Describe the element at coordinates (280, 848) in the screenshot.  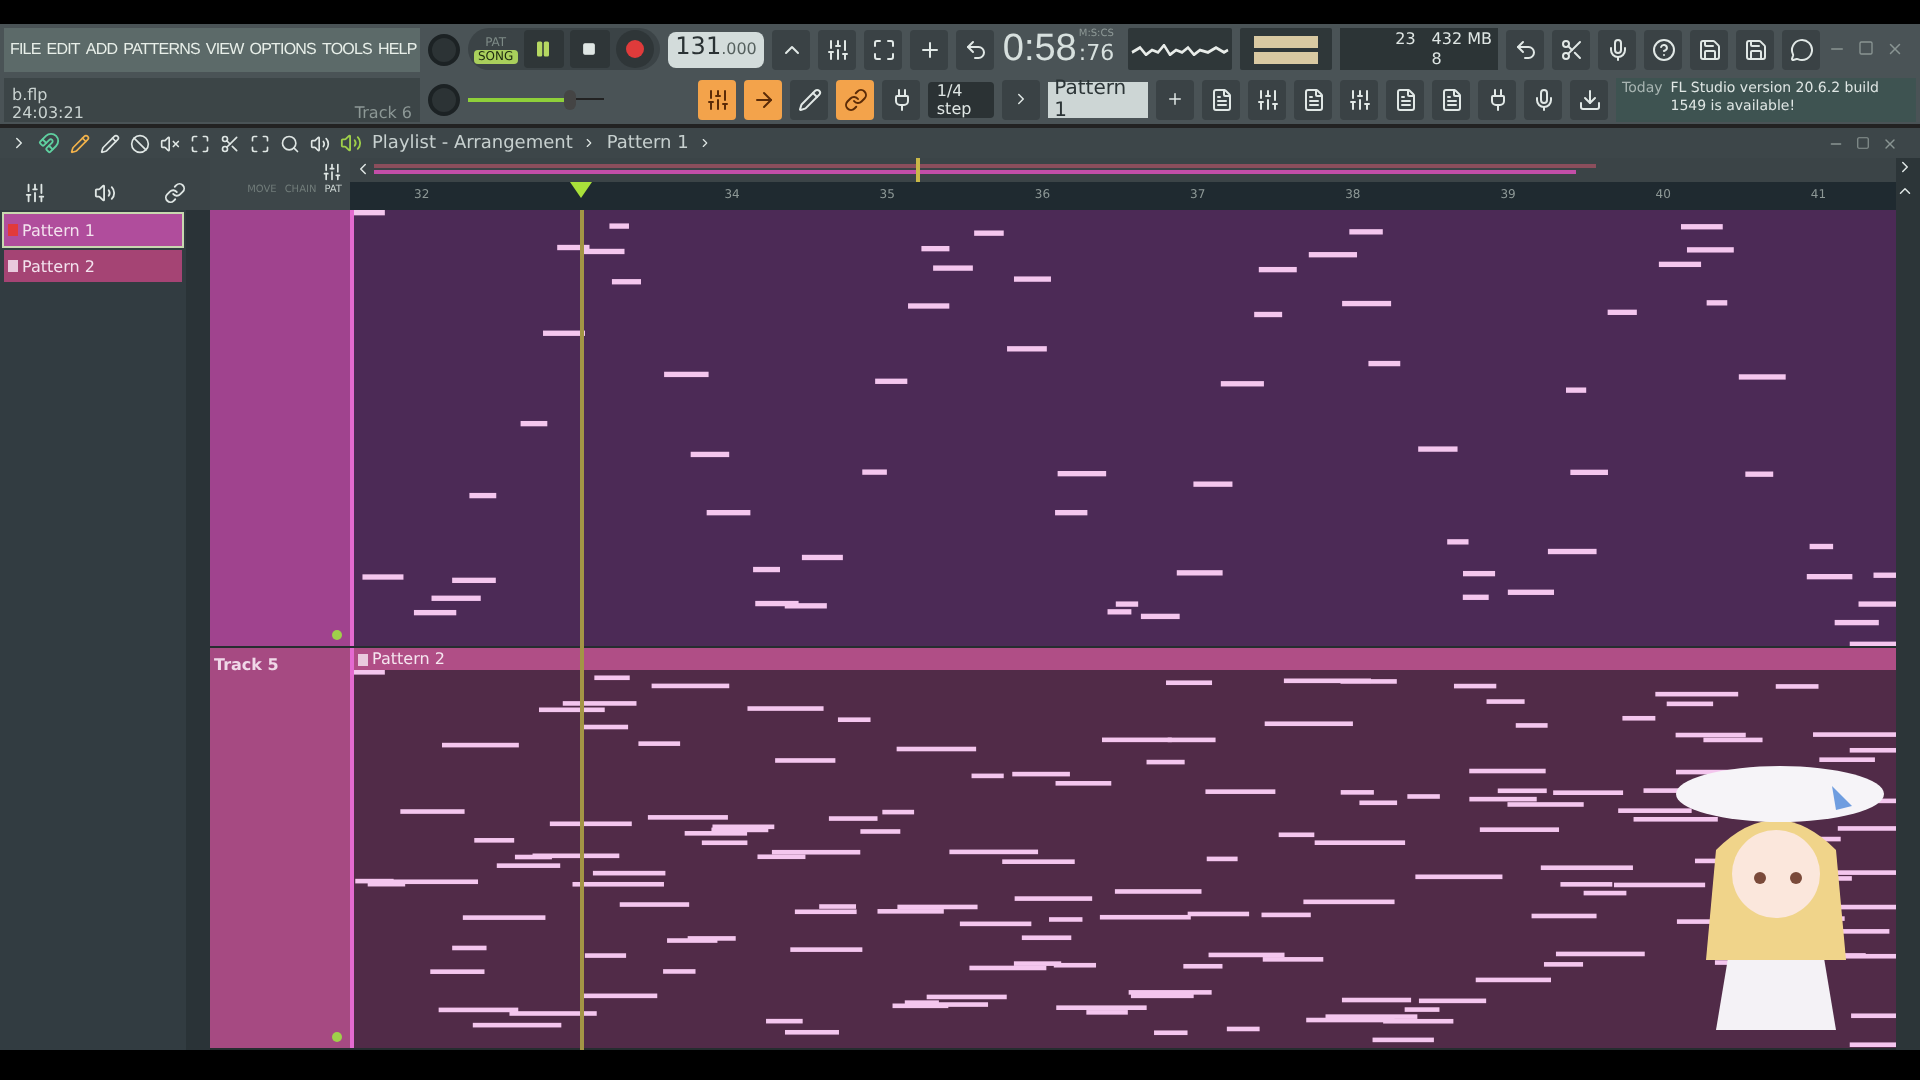
I see `track-header: Track 5` at that location.